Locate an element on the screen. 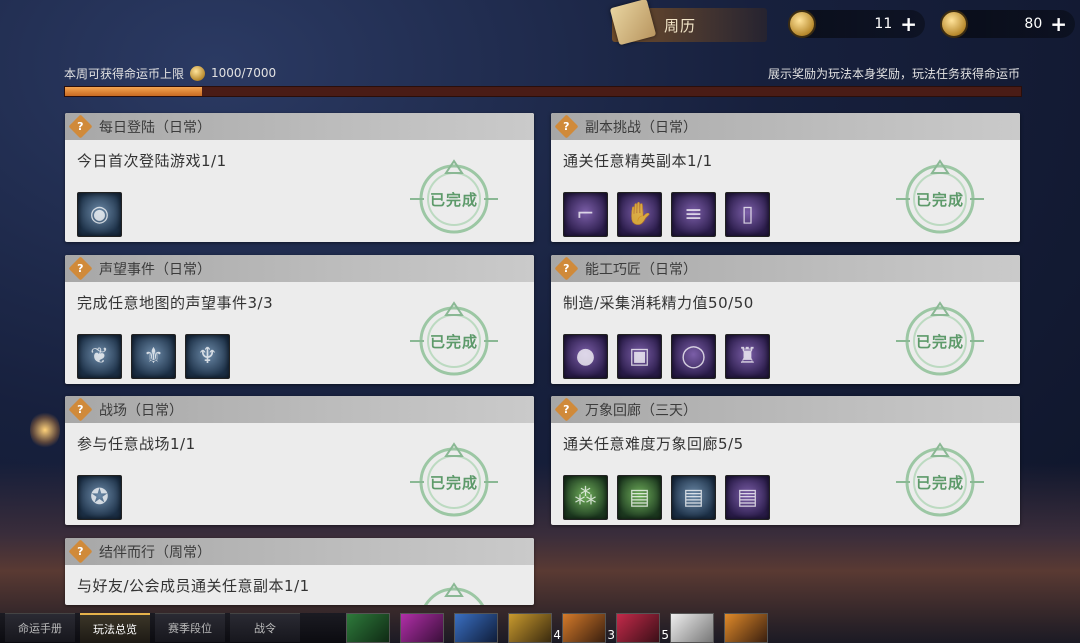  quest-card-daily-login: ? 每日登陆（日常） 今日首次登陆游戏1/1 ◉ 已完成 is located at coordinates (299, 177).